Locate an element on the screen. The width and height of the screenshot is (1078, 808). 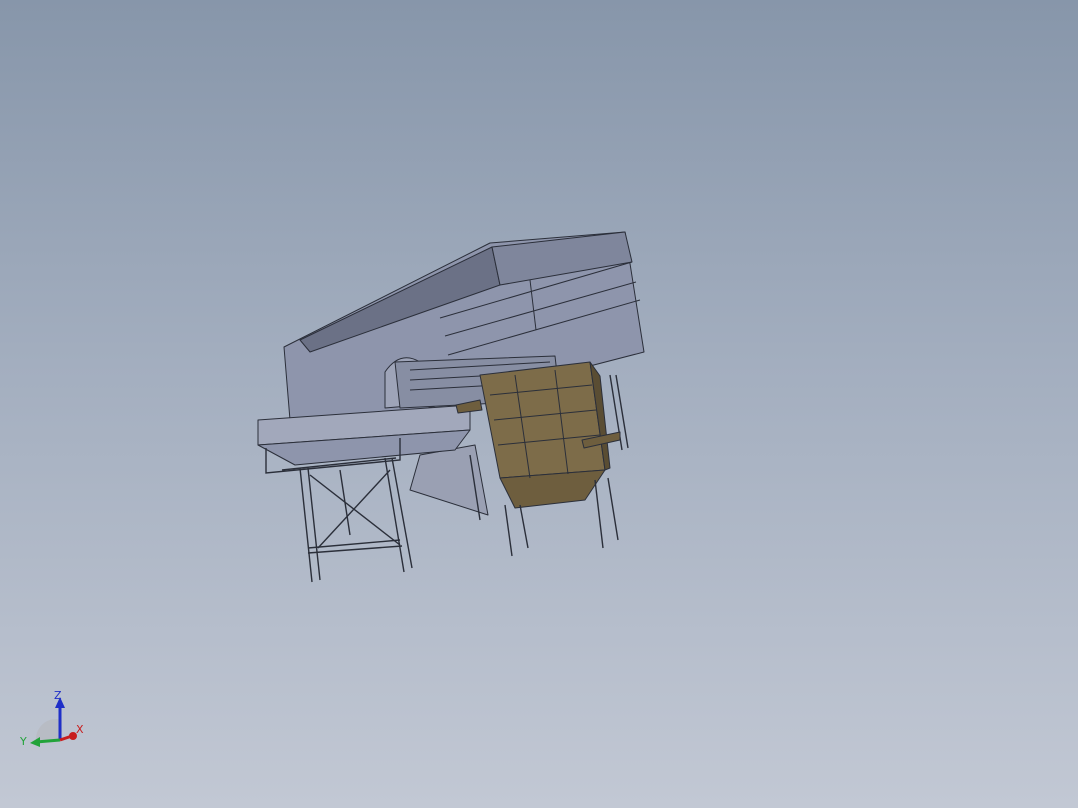
view-orientation-triad: Z Y X is located at coordinates (54, 719).